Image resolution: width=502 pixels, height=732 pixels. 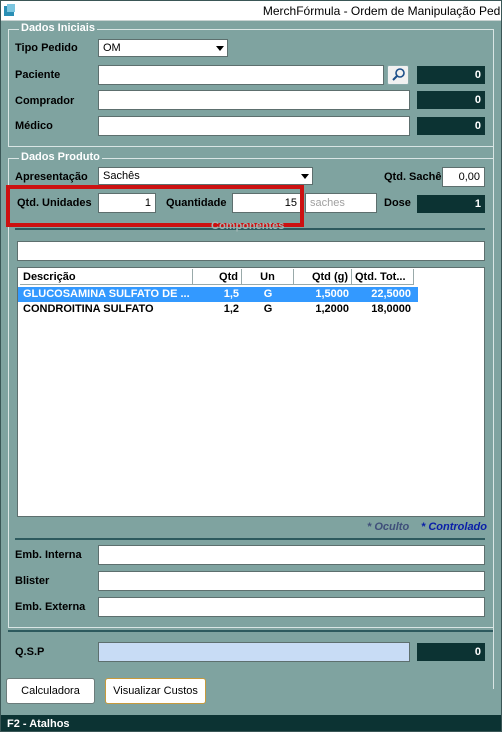 I want to click on medico-input, so click(x=254, y=126).